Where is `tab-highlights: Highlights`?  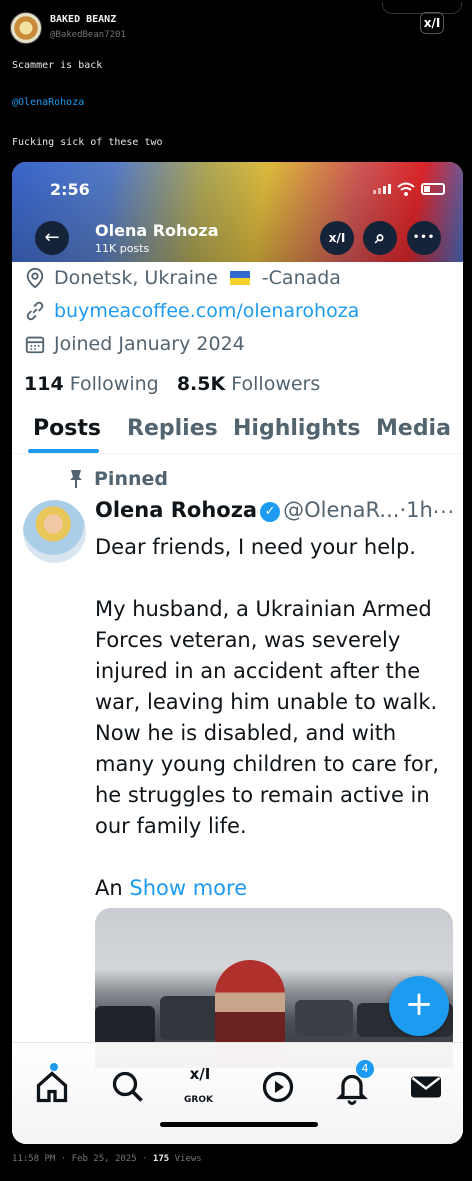 tab-highlights: Highlights is located at coordinates (296, 428).